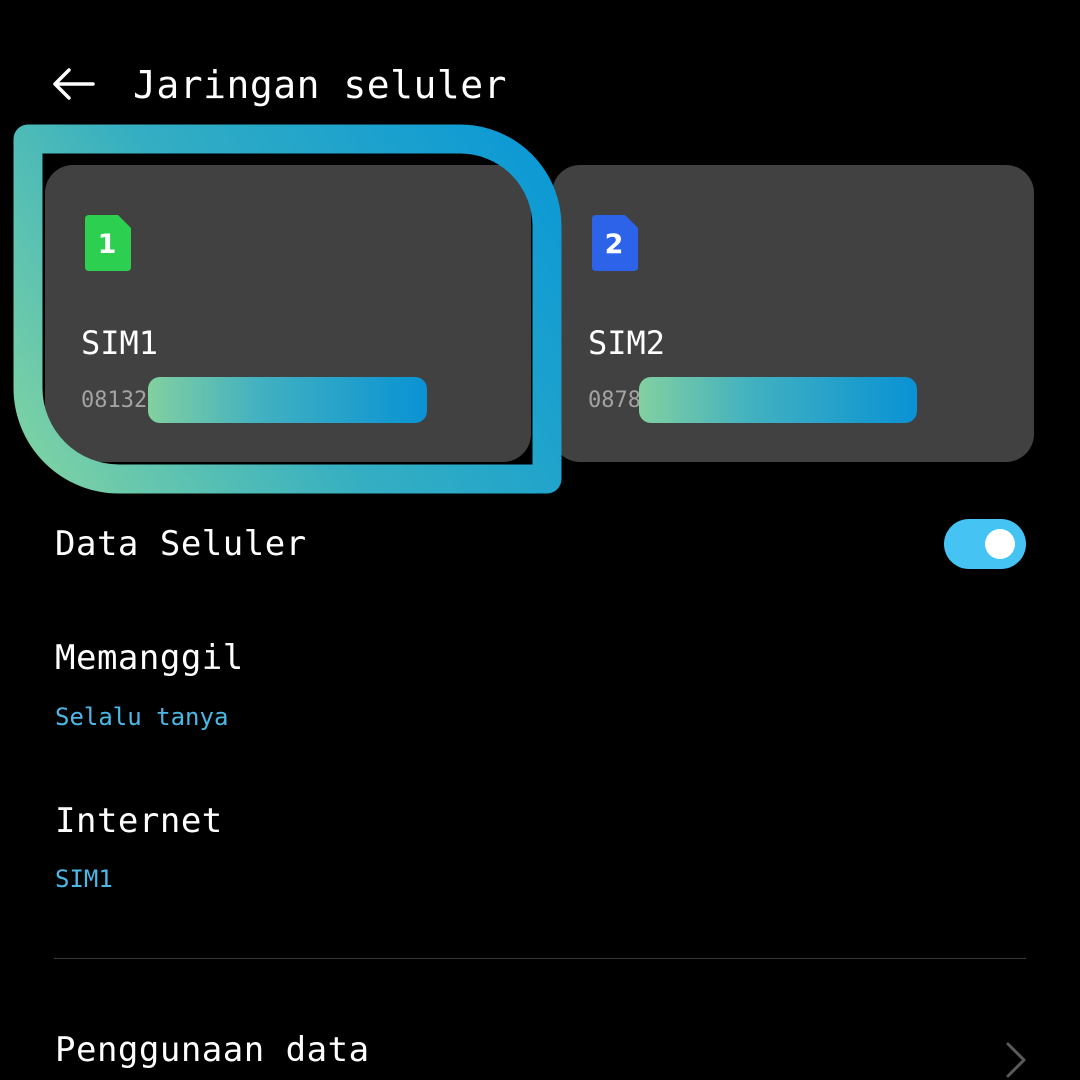 The width and height of the screenshot is (1080, 1080). I want to click on sim2-badge-number: 2, so click(614, 244).